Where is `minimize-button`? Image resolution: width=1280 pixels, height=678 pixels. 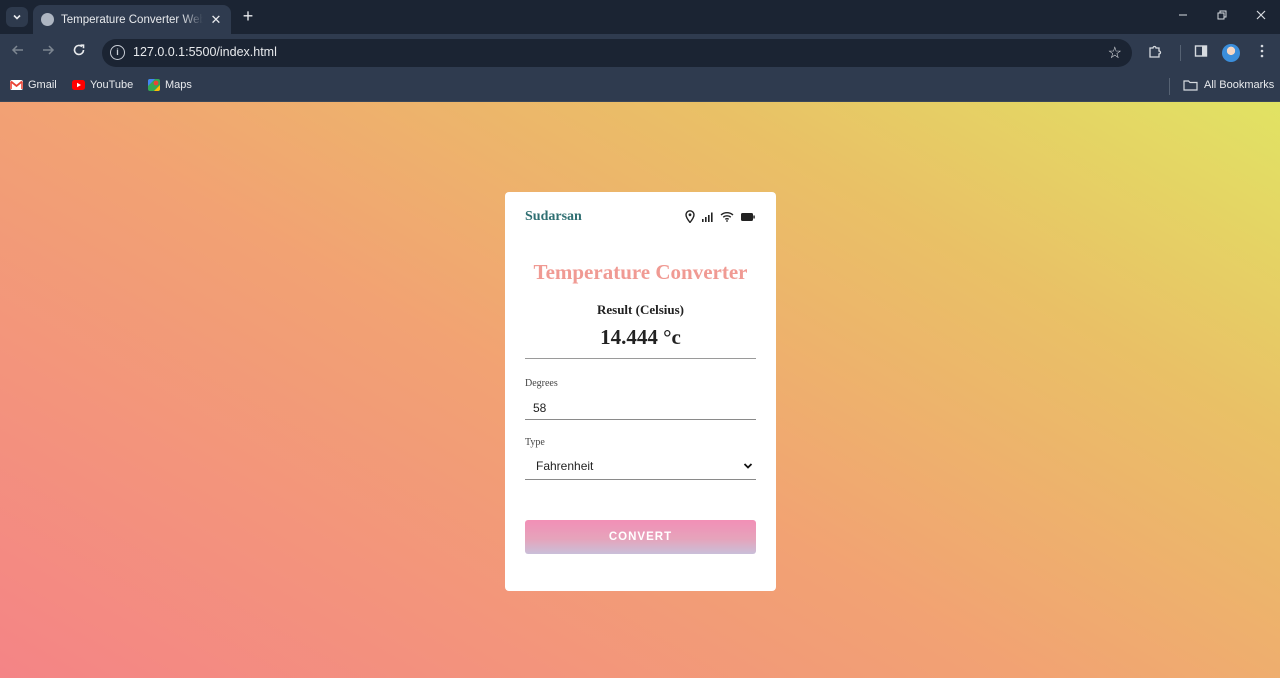 minimize-button is located at coordinates (1183, 17).